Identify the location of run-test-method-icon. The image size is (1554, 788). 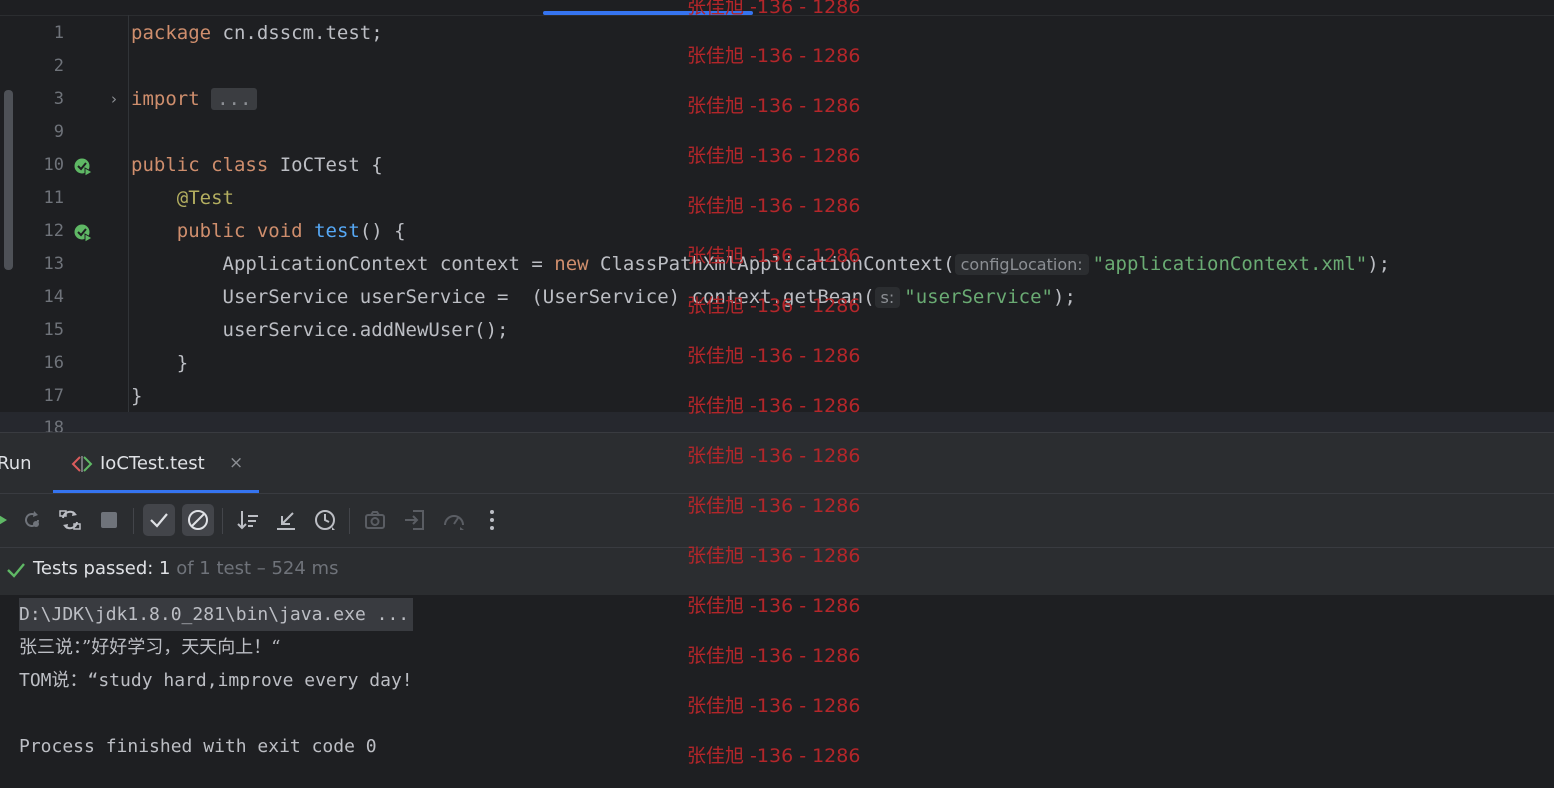
(83, 233).